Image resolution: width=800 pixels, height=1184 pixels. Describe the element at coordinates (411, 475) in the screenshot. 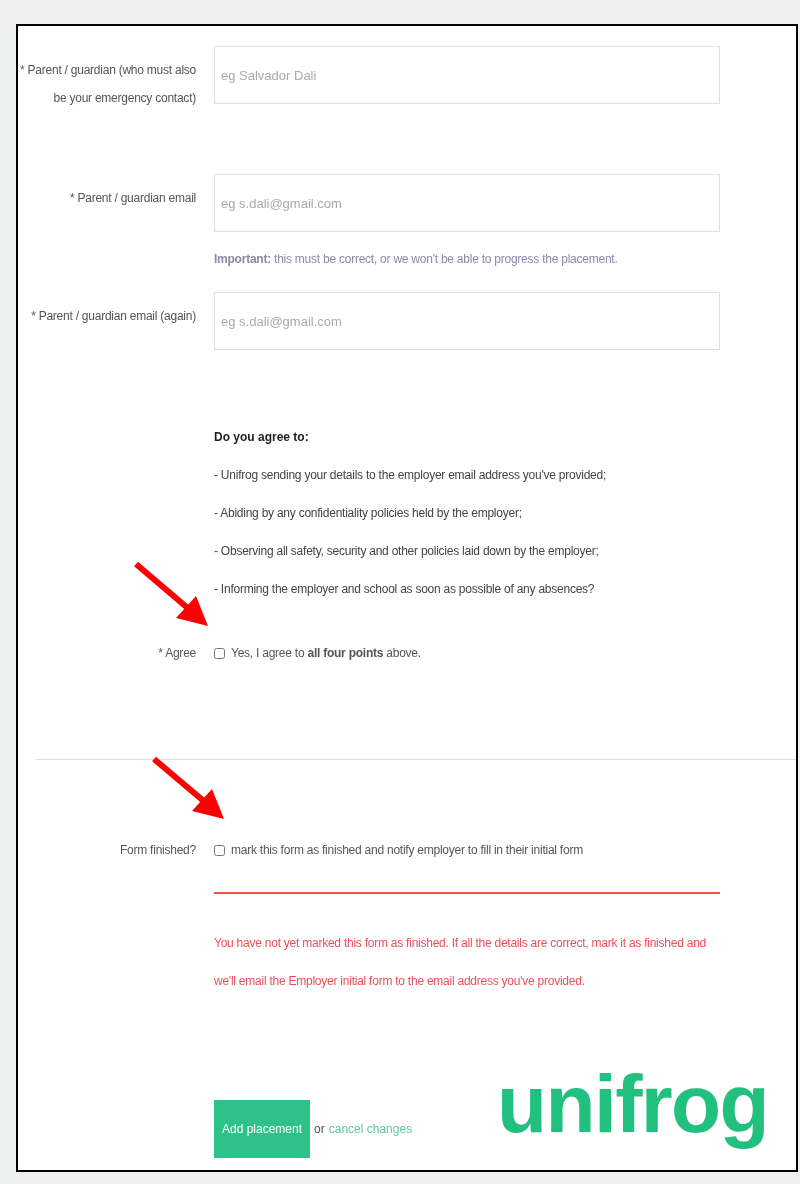

I see `list-item-text: - Unifrog sending your details to the employer email address you've provided;` at that location.